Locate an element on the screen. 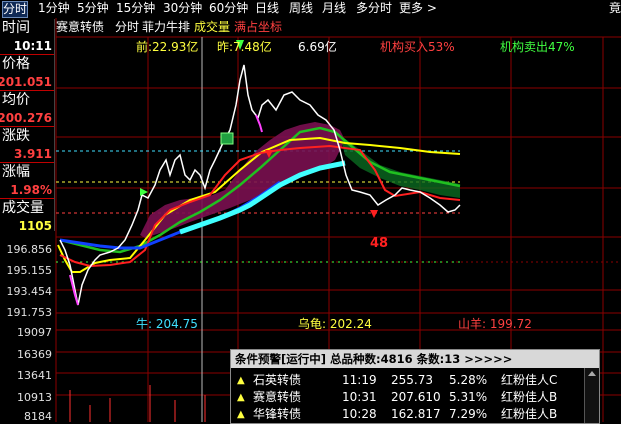 This screenshot has width=621, height=424. mode-label: 分时 is located at coordinates (127, 27).